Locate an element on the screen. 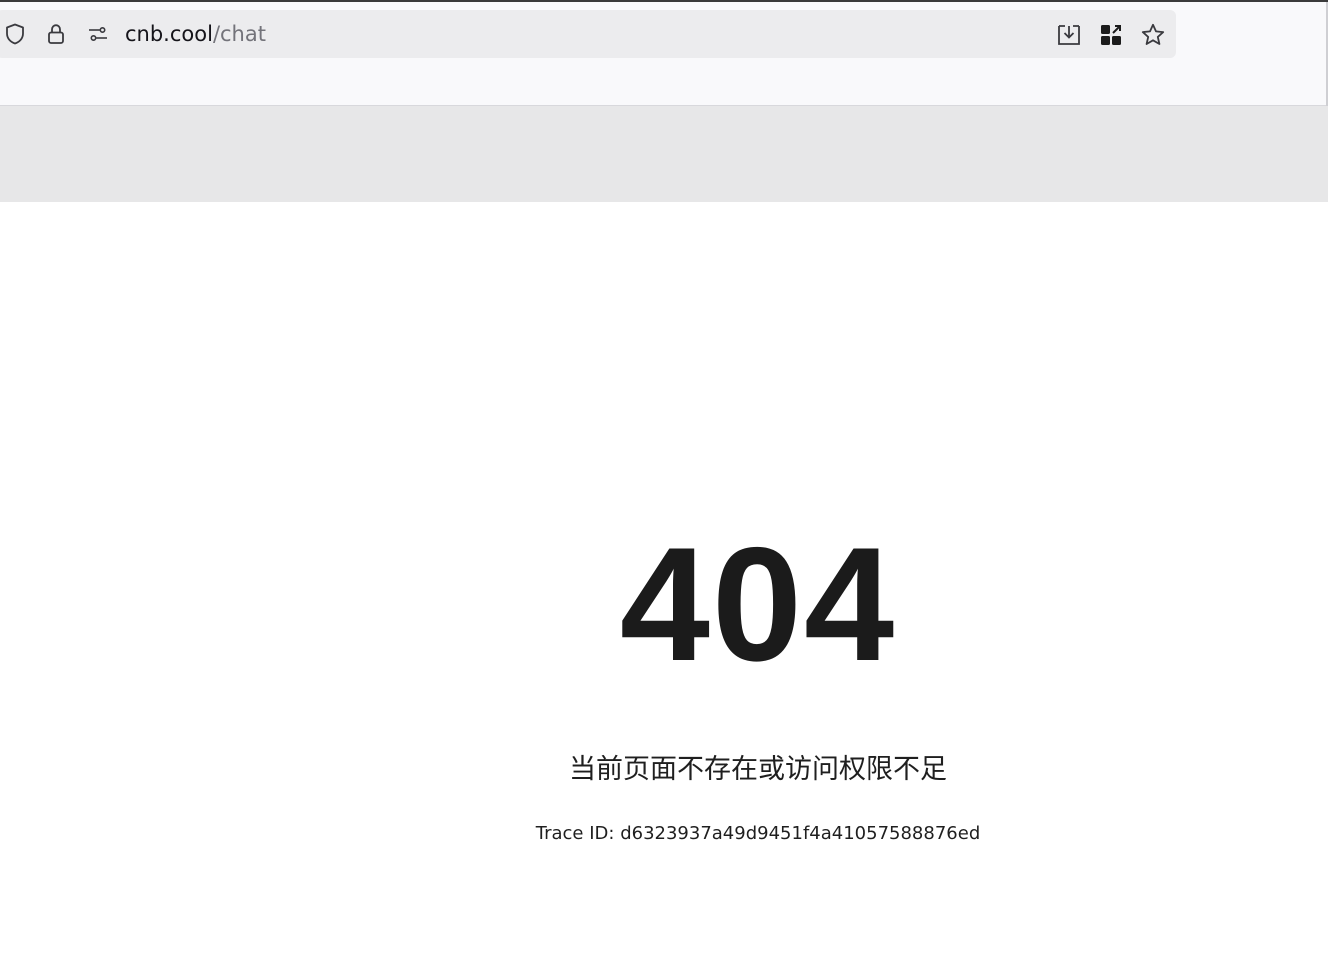 The width and height of the screenshot is (1328, 954). page-header-bar is located at coordinates (664, 154).